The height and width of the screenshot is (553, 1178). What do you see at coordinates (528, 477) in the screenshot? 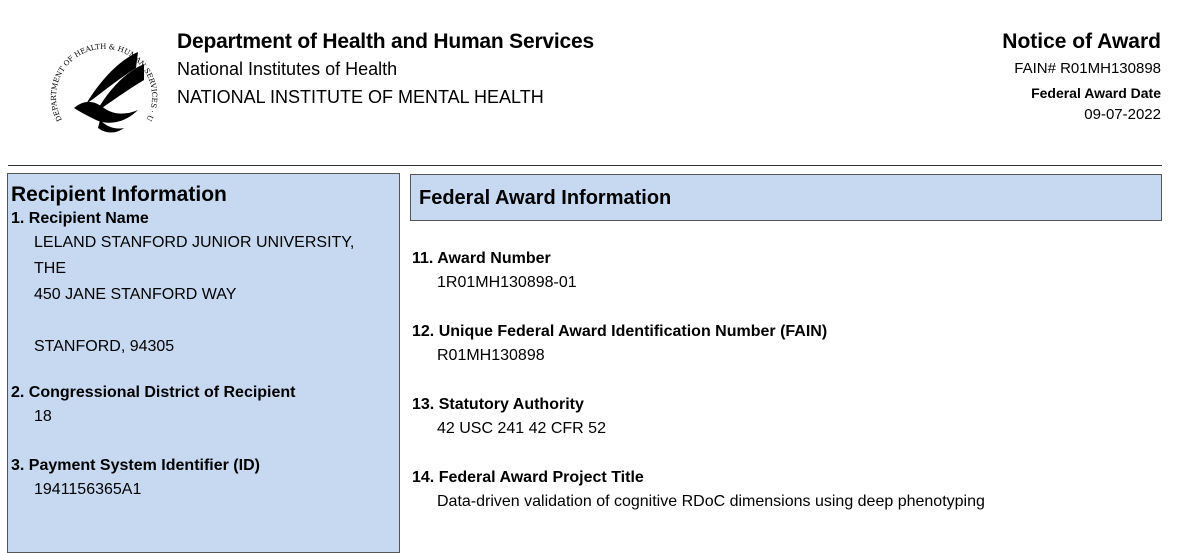
I see `project-title-label: 14. Federal Award Project Title` at bounding box center [528, 477].